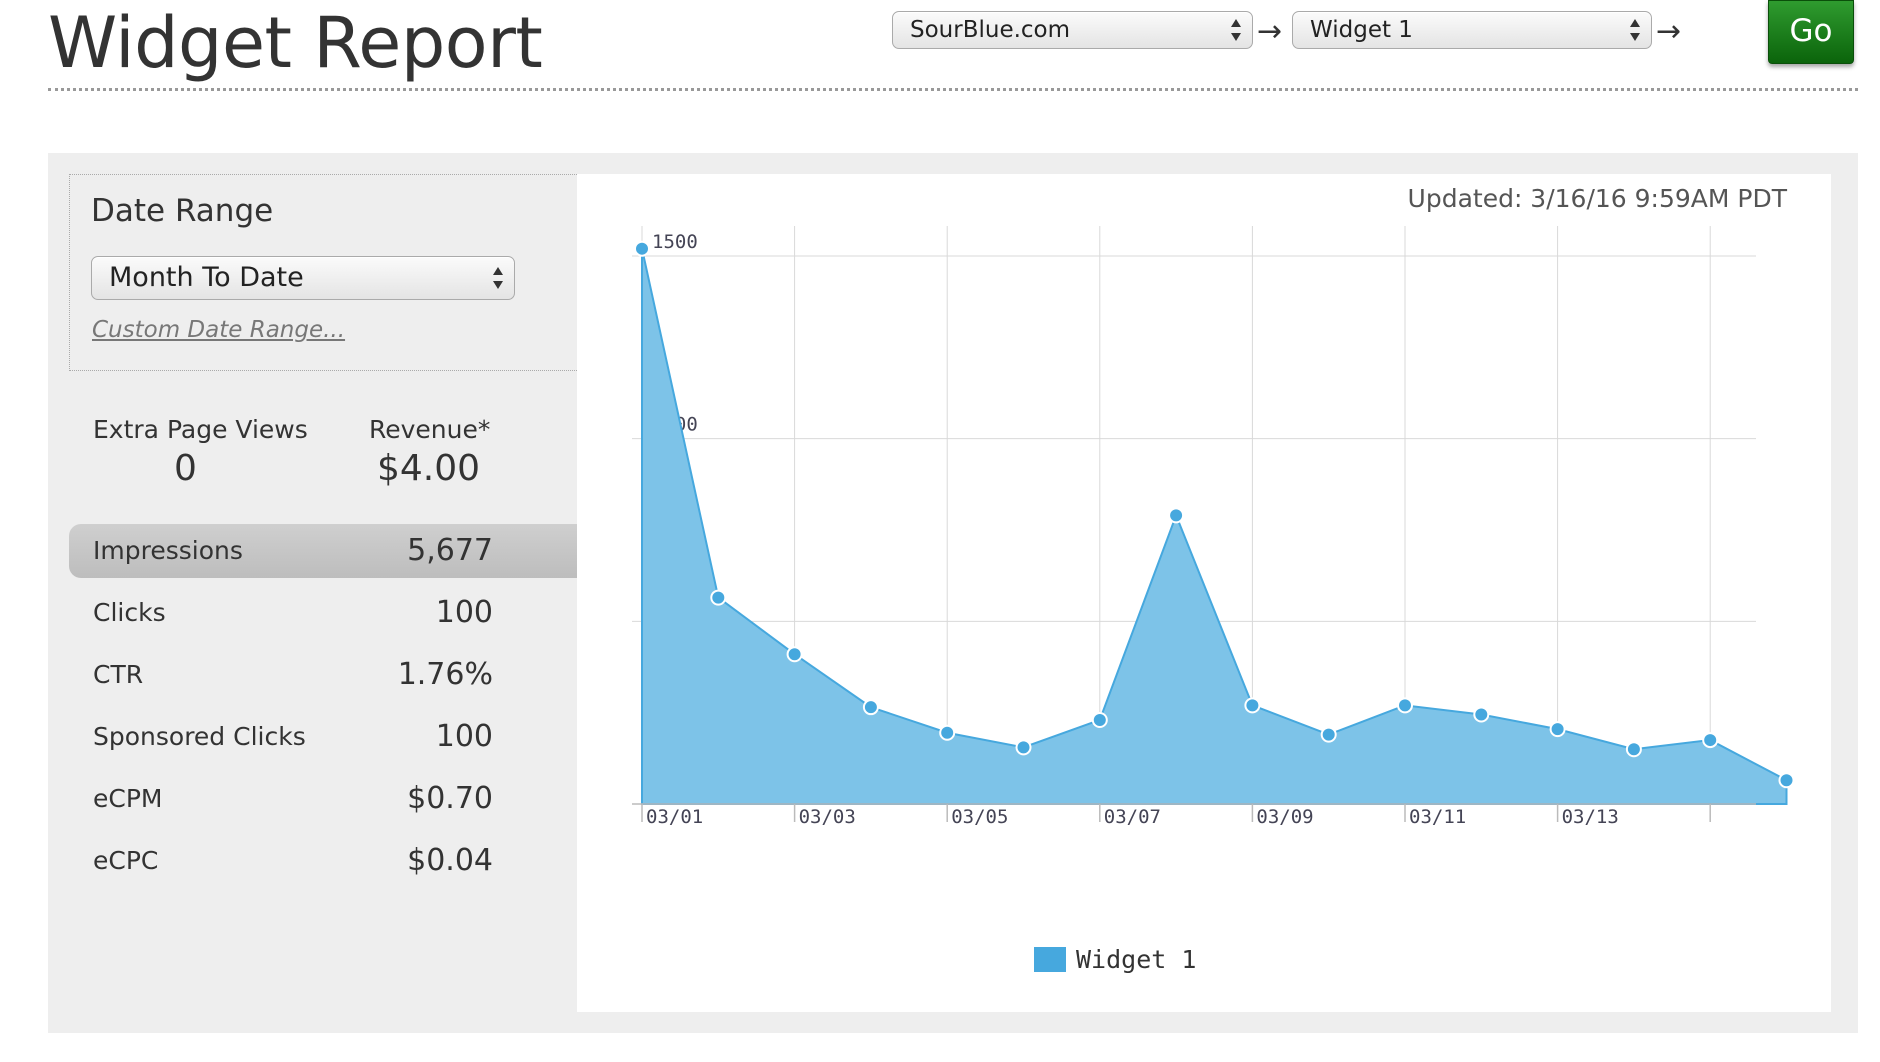  Describe the element at coordinates (129, 612) in the screenshot. I see `metric-label: Clicks` at that location.